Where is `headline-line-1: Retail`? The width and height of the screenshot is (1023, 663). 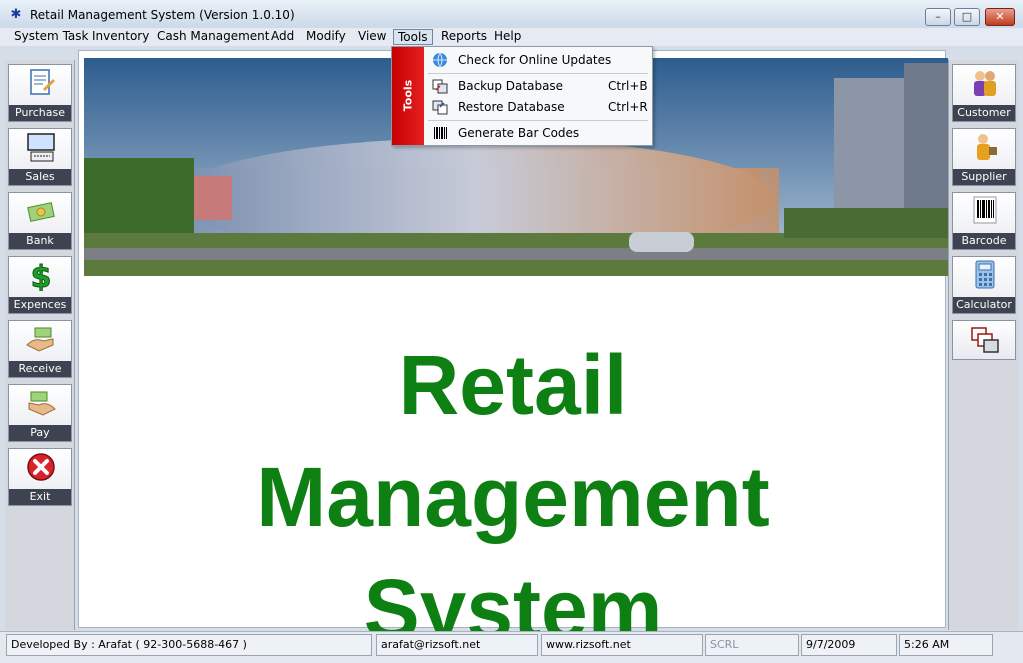
headline-line-1: Retail is located at coordinates (513, 385).